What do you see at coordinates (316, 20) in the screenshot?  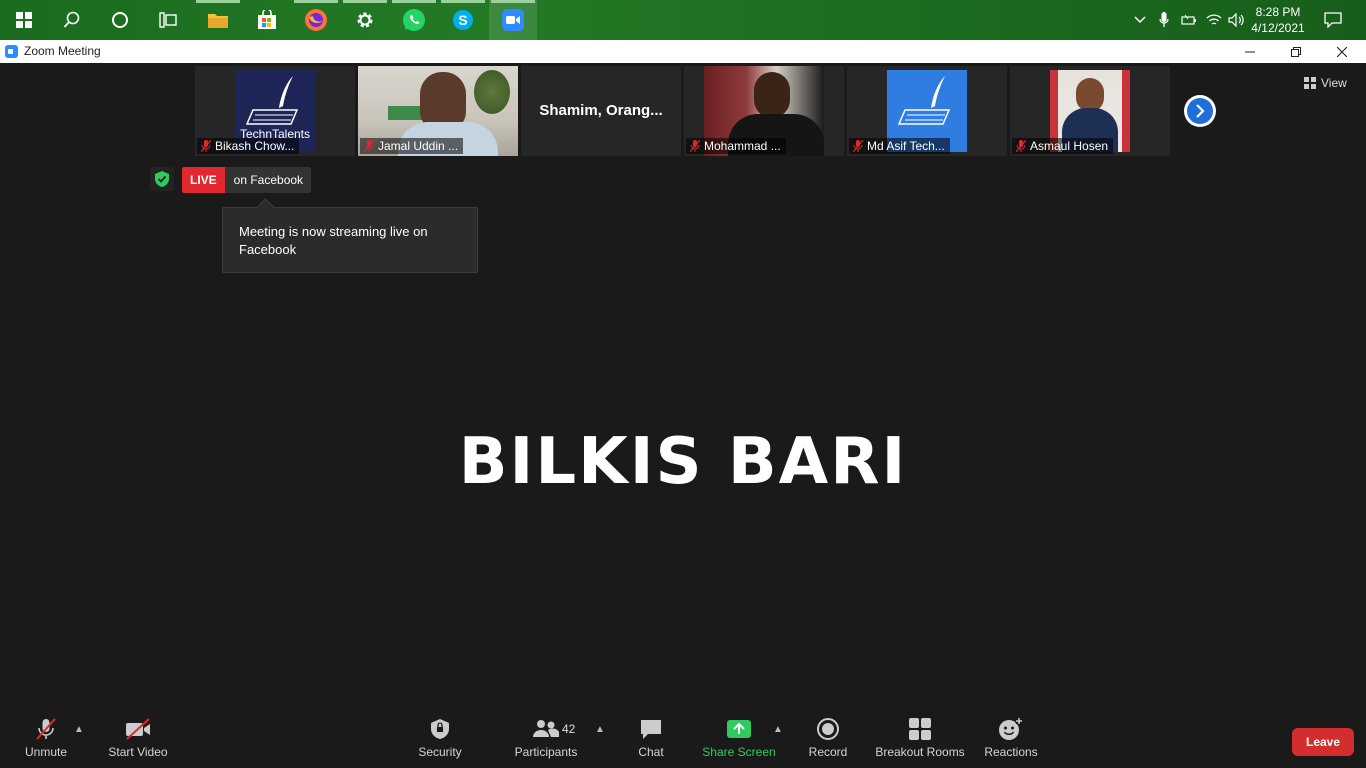 I see `firefox-icon` at bounding box center [316, 20].